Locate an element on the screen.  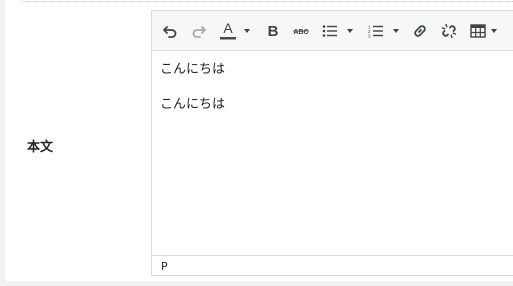
field-label: 本文 is located at coordinates (40, 147).